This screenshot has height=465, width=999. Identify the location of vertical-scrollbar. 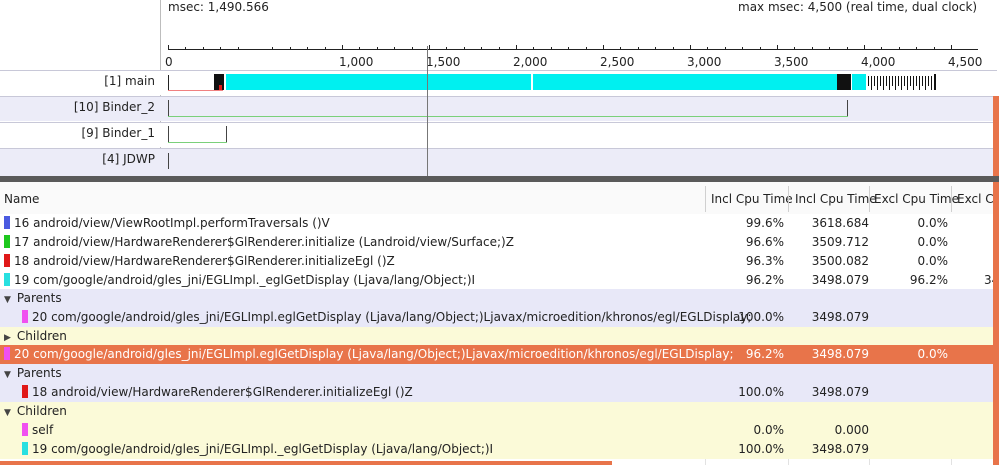
(996, 323).